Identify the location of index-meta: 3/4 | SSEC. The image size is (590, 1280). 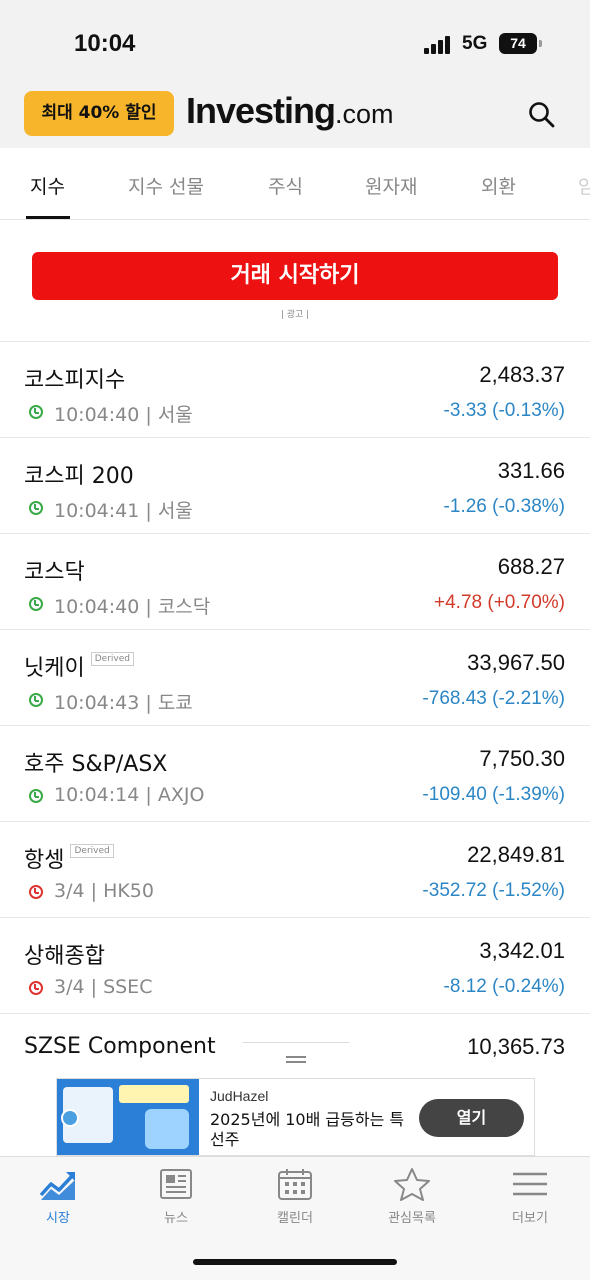
(103, 987).